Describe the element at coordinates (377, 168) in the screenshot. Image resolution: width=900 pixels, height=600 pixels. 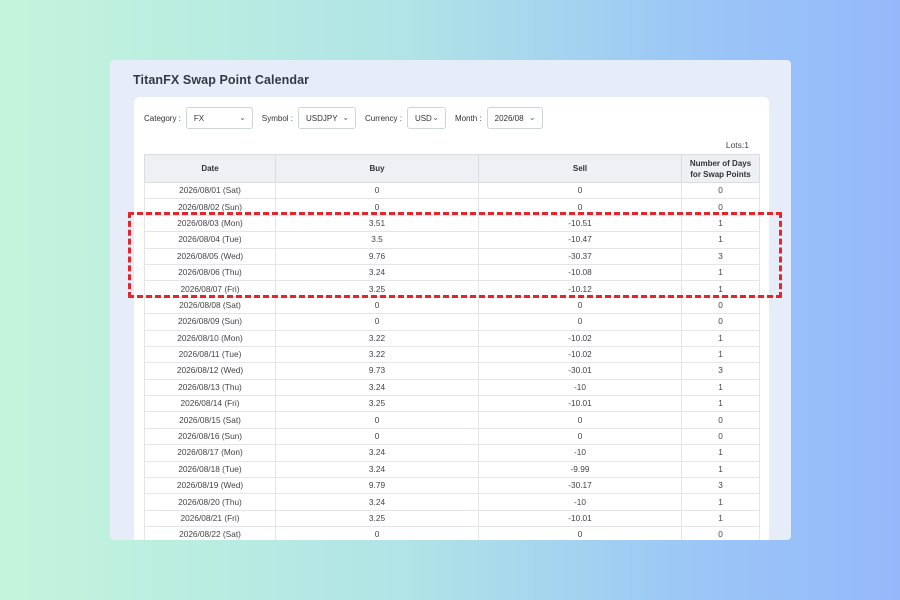
I see `buy-header: Buy` at that location.